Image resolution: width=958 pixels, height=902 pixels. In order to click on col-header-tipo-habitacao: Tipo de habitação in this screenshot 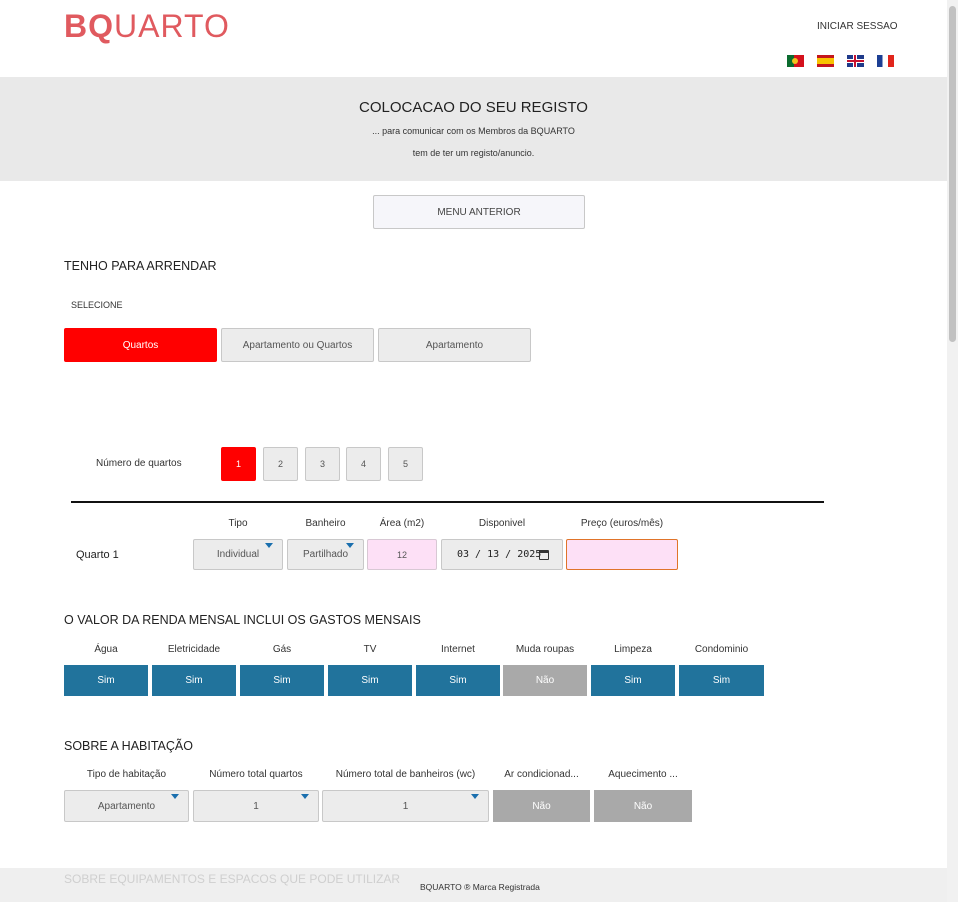, I will do `click(126, 774)`.